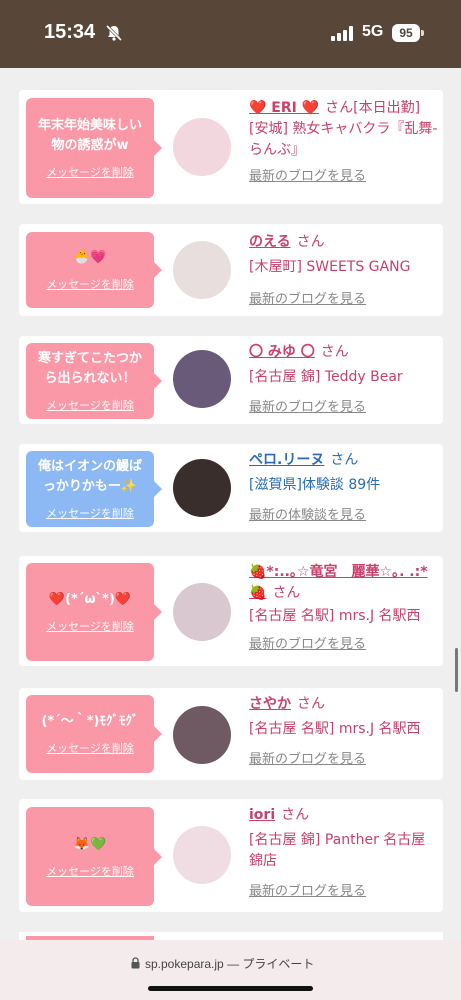 The width and height of the screenshot is (461, 1000). Describe the element at coordinates (184, 964) in the screenshot. I see `url-domain: sp.pokepara.jp` at that location.